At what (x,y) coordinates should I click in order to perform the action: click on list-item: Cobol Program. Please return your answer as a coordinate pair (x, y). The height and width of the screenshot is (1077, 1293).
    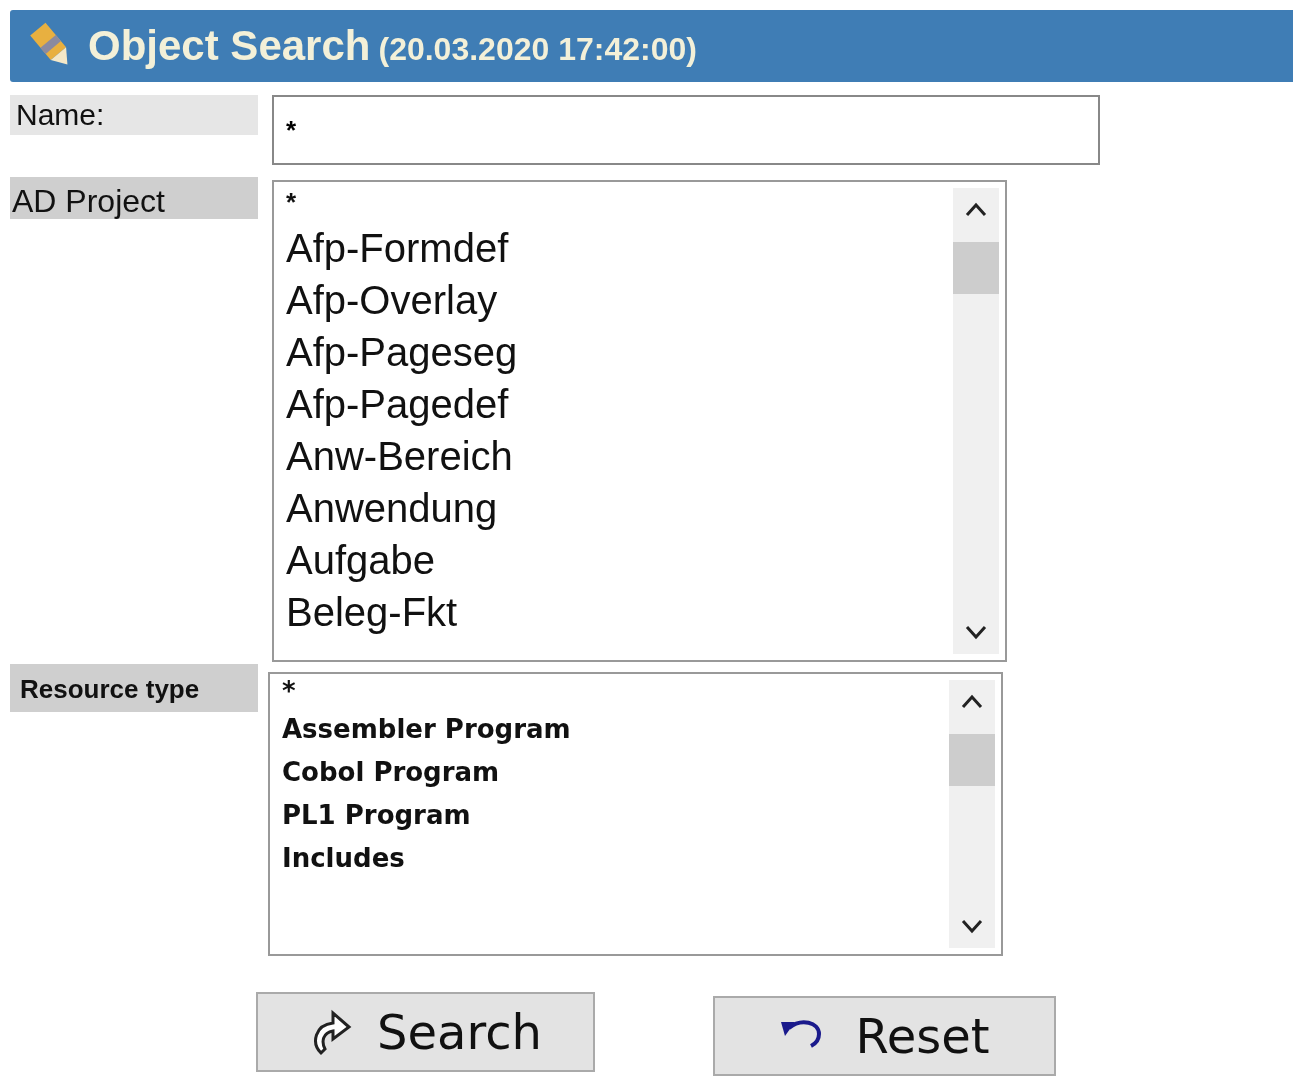
    Looking at the image, I should click on (615, 772).